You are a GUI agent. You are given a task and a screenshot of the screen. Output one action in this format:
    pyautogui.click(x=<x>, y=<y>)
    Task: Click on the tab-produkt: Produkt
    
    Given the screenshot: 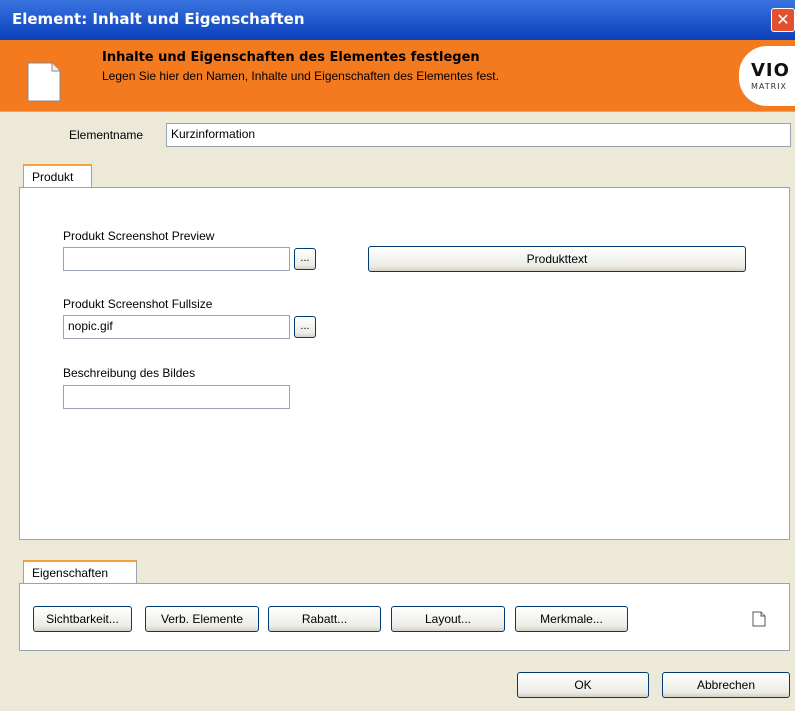 What is the action you would take?
    pyautogui.click(x=57, y=176)
    